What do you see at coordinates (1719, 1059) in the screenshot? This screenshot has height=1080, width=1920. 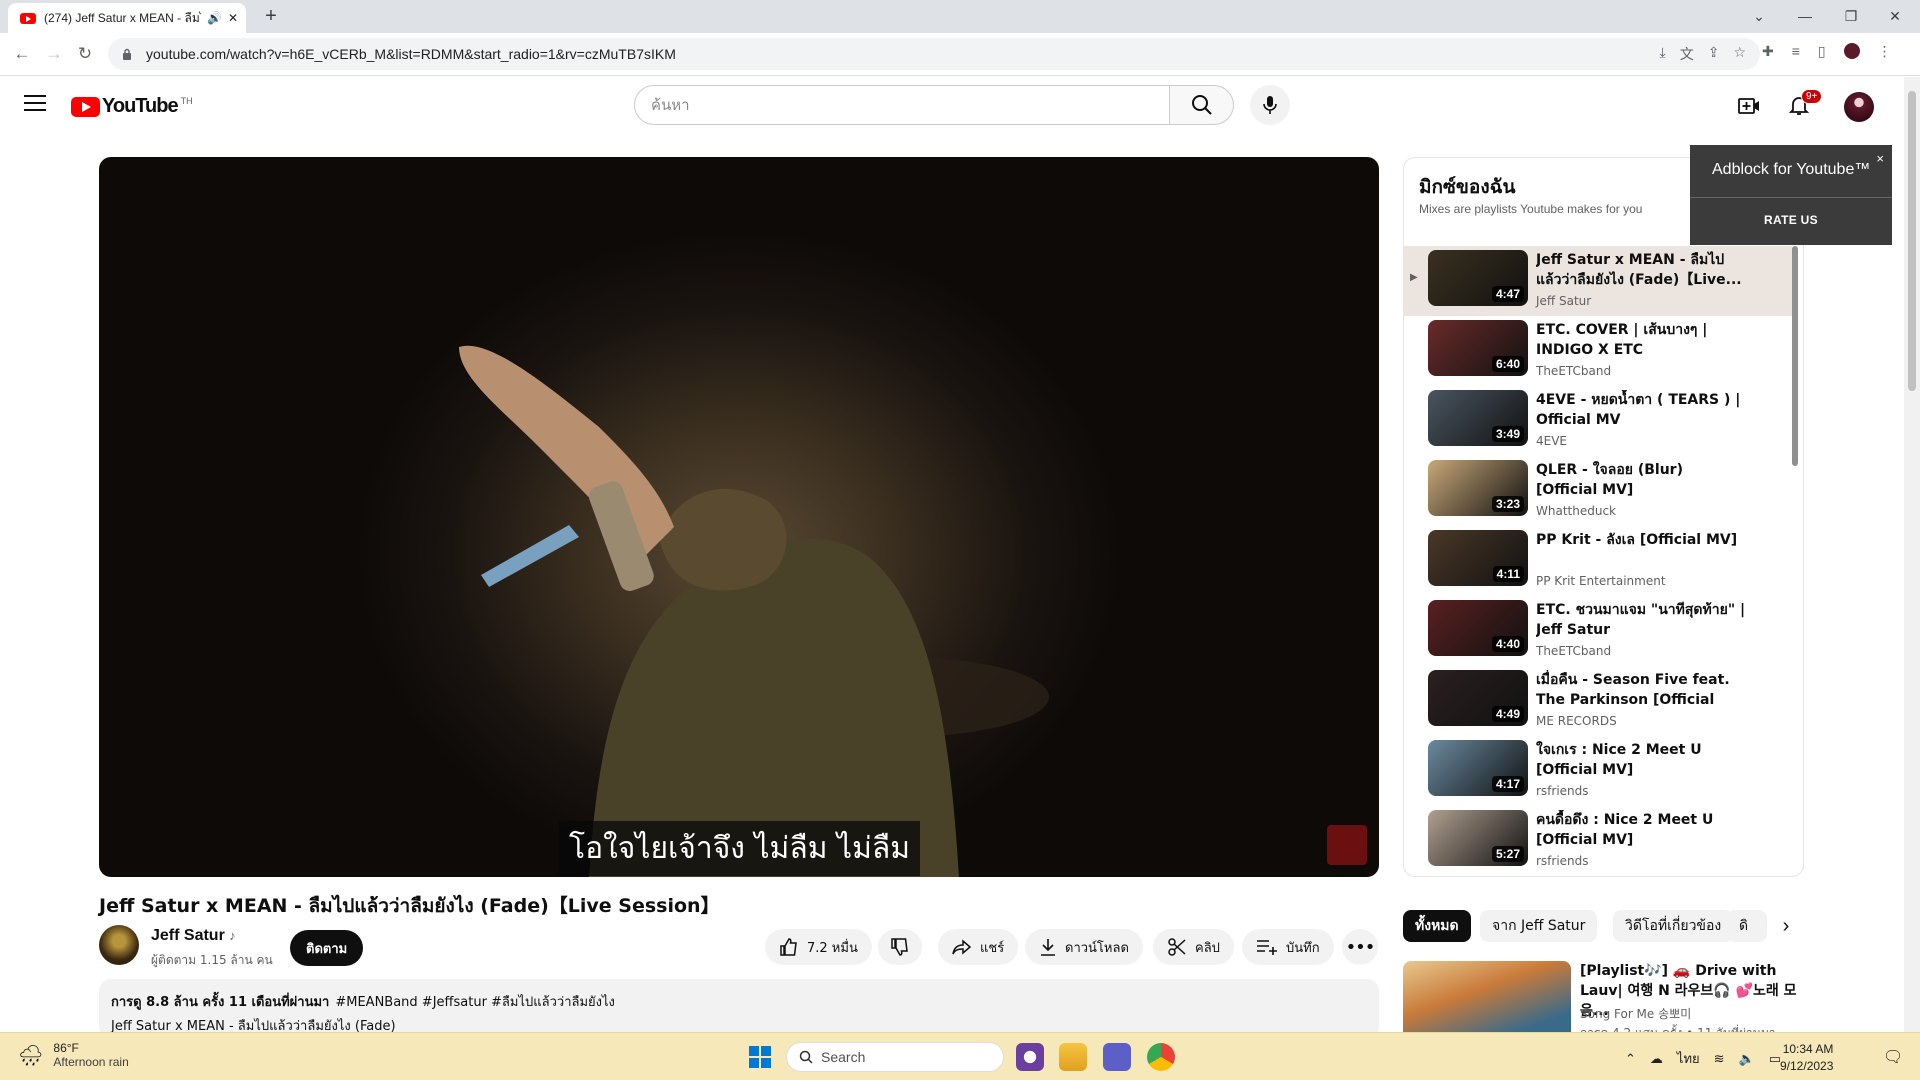 I see `wifi-icon: ≋` at bounding box center [1719, 1059].